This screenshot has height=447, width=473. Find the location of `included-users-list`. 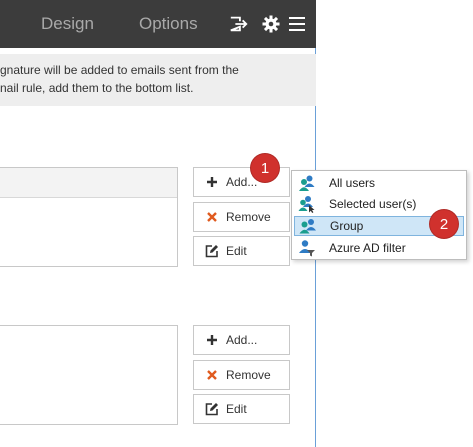

included-users-list is located at coordinates (89, 217).